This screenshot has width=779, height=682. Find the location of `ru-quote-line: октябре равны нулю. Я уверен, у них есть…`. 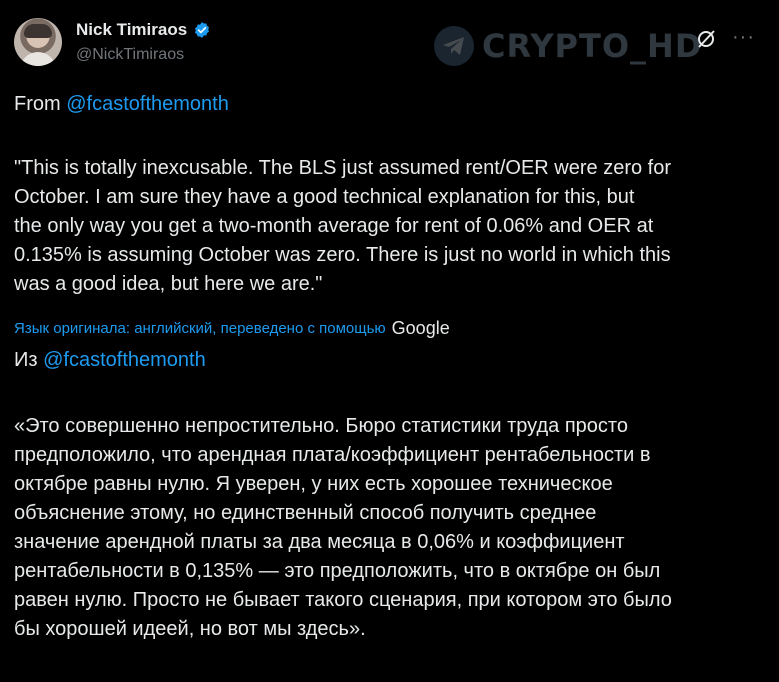

ru-quote-line: октябре равны нулю. Я уверен, у них есть… is located at coordinates (313, 484).